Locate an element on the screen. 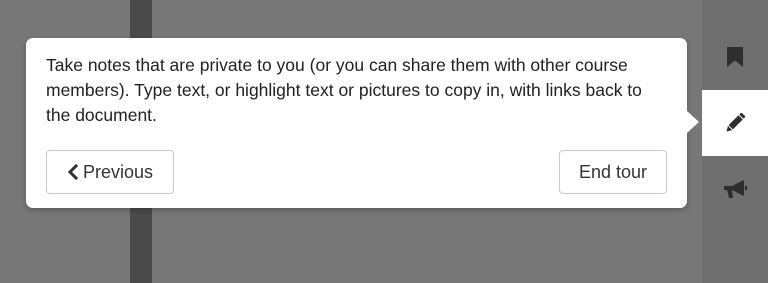 The image size is (768, 283). side-toolbar is located at coordinates (735, 141).